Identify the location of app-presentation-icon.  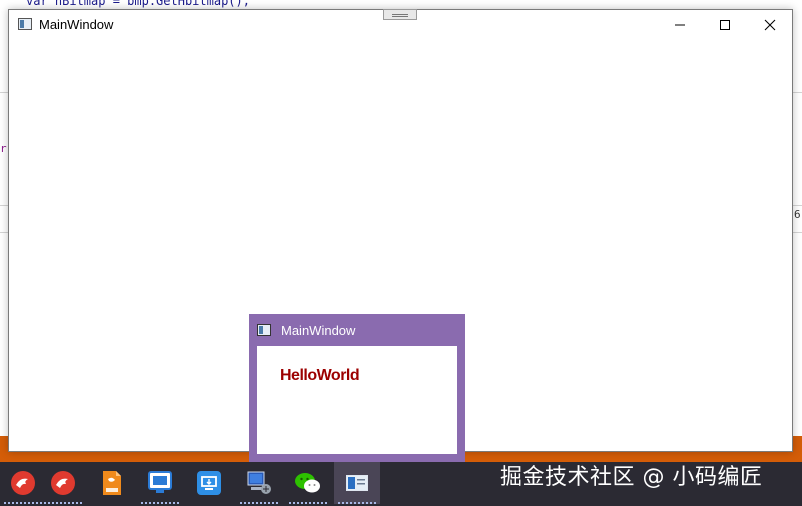
(160, 482).